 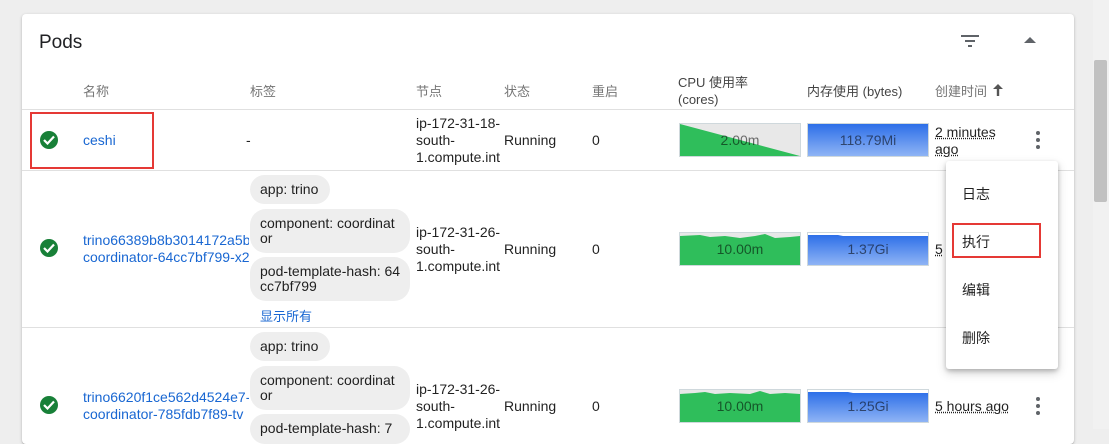 What do you see at coordinates (166, 240) in the screenshot?
I see `pod-name-line: trino66389b8b3014172a5b-` at bounding box center [166, 240].